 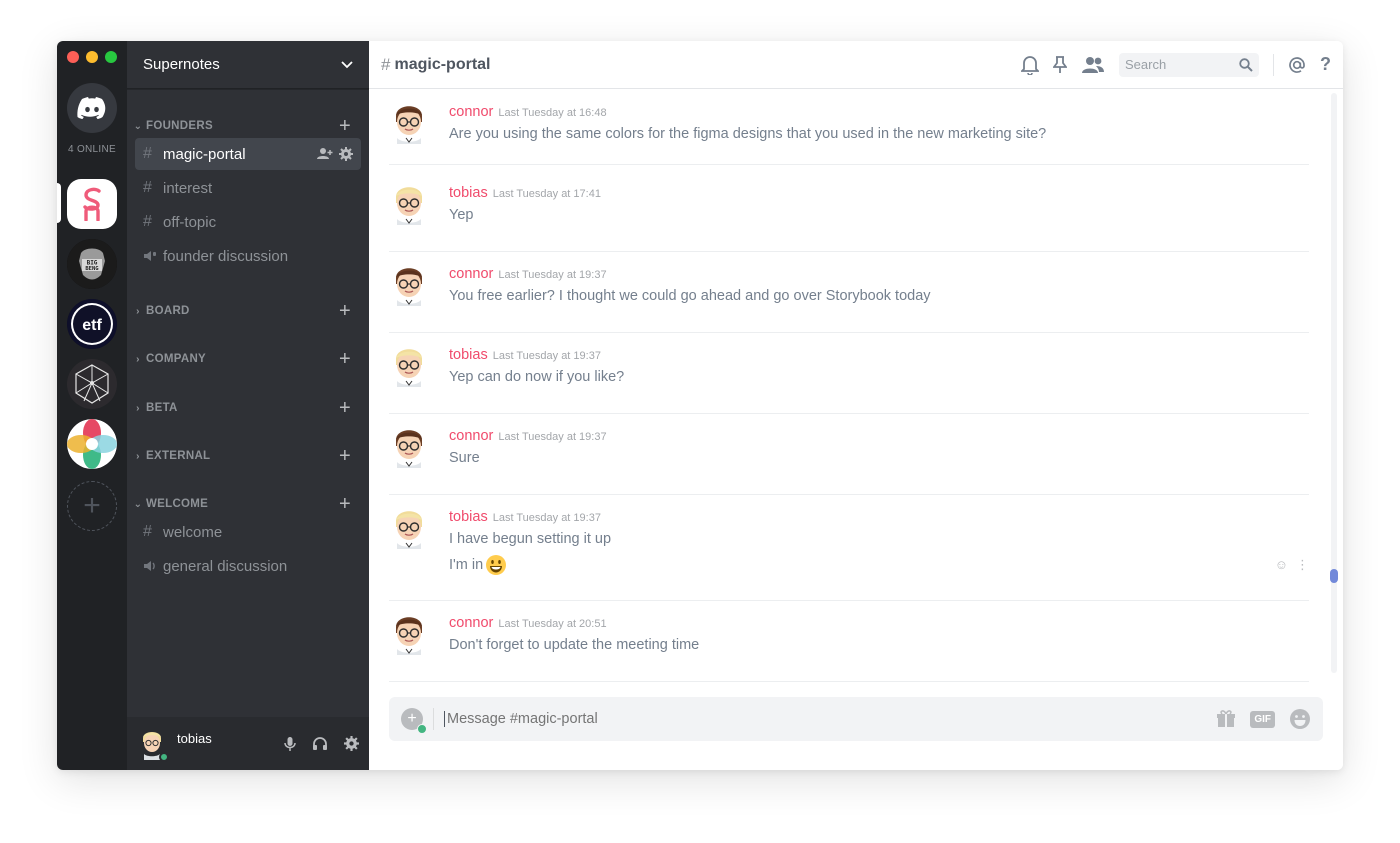 I want to click on channel-magic-portal: # magic-portal, so click(x=248, y=154).